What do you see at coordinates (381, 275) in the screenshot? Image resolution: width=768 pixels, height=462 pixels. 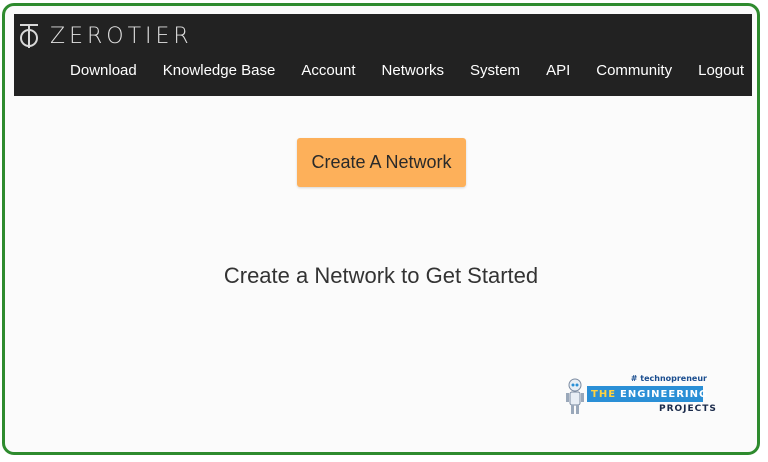 I see `empty-state-heading: Create a Network to Get Started` at bounding box center [381, 275].